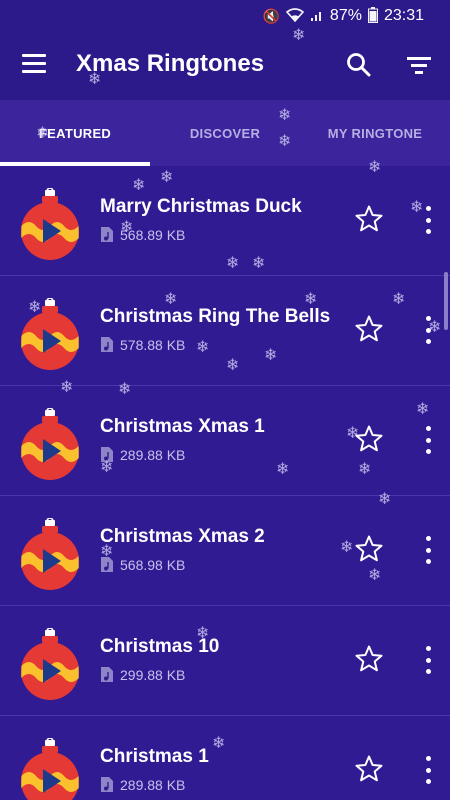 The height and width of the screenshot is (800, 450). Describe the element at coordinates (153, 564) in the screenshot. I see `ringtone-size-text: 568.98 KB` at that location.